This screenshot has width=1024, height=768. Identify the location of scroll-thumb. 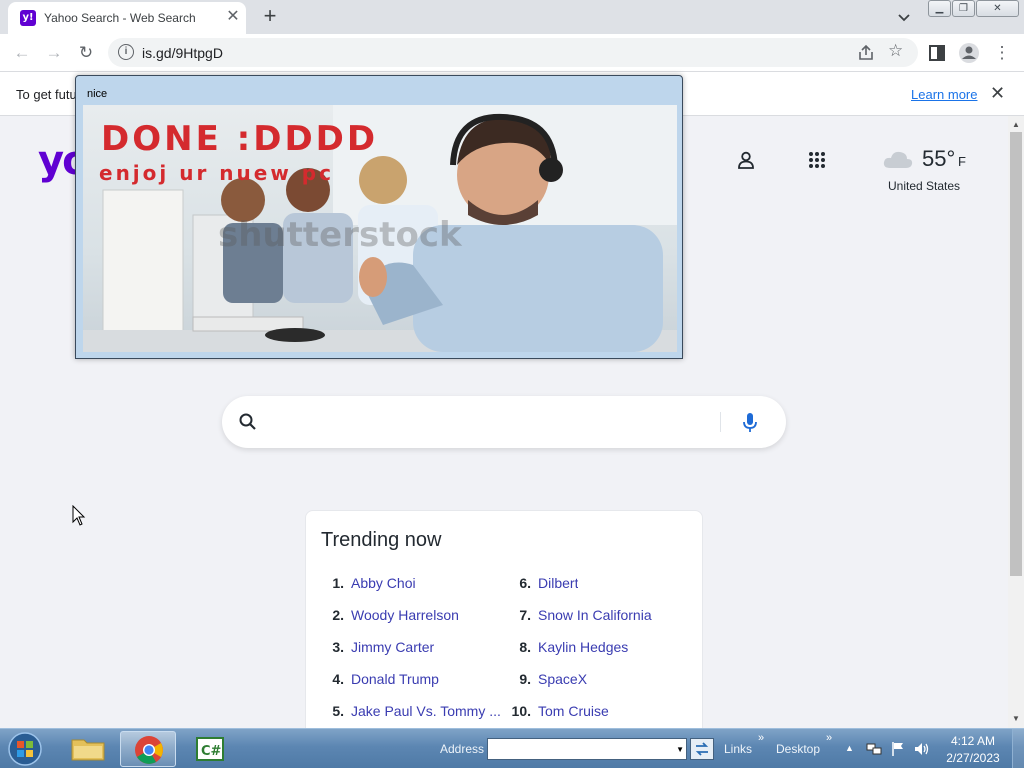
(1016, 354).